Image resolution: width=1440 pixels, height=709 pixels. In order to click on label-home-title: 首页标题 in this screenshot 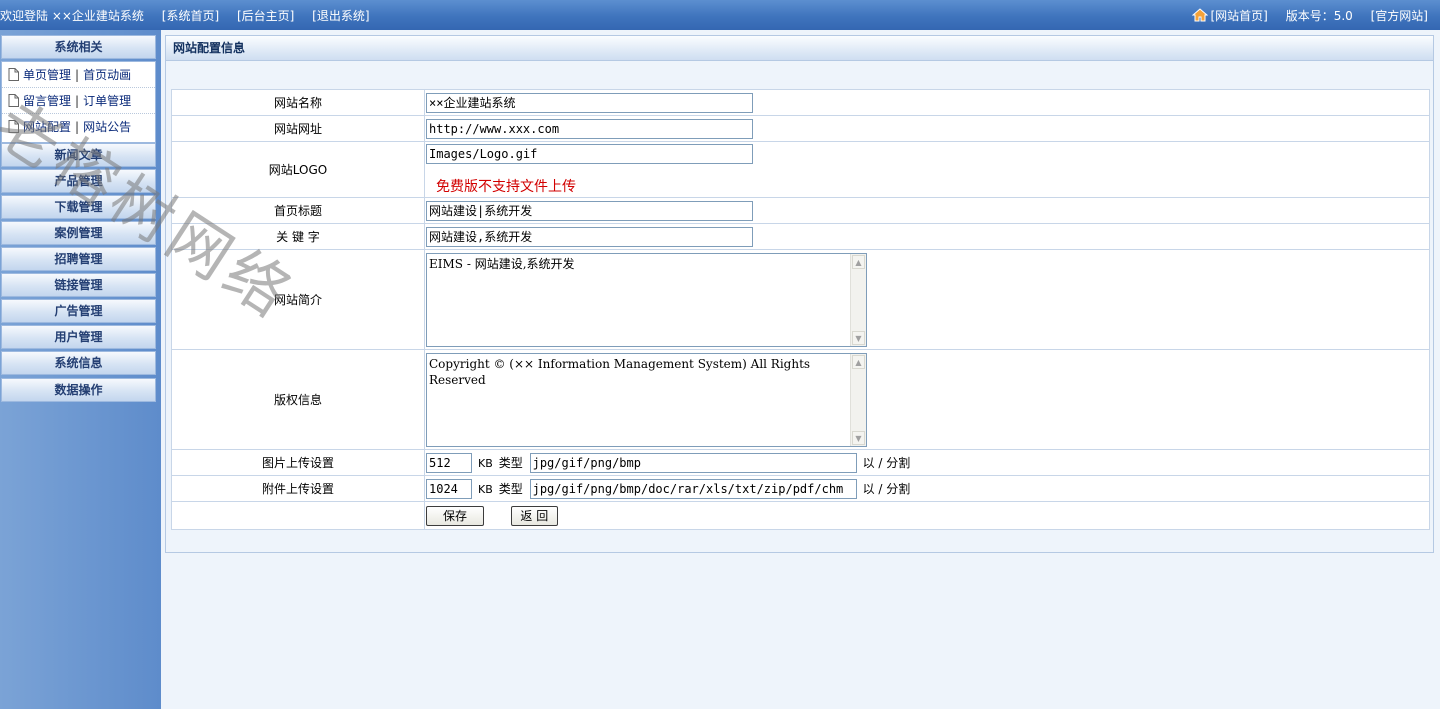, I will do `click(298, 210)`.